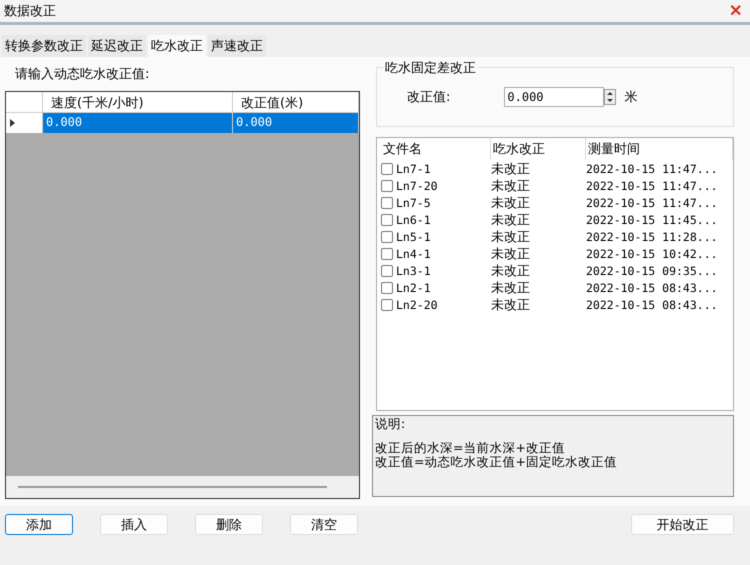 This screenshot has width=750, height=565. I want to click on file-name: Ln2-1, so click(413, 287).